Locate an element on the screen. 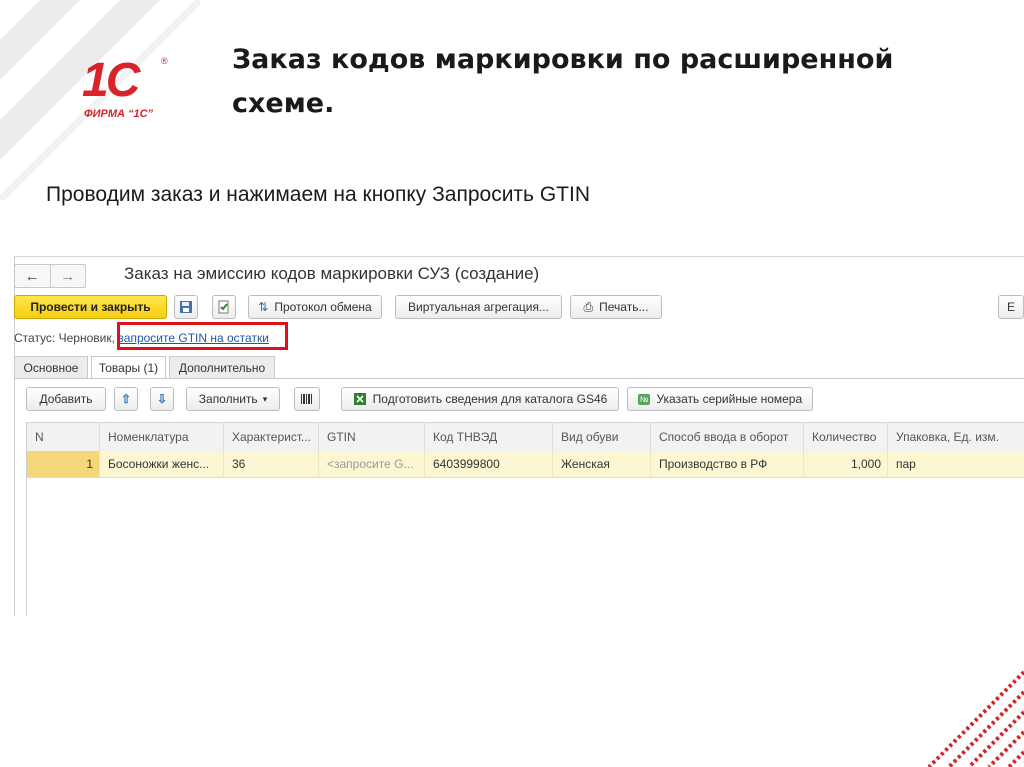  cell-entry-method: Производство в РФ is located at coordinates (727, 464).